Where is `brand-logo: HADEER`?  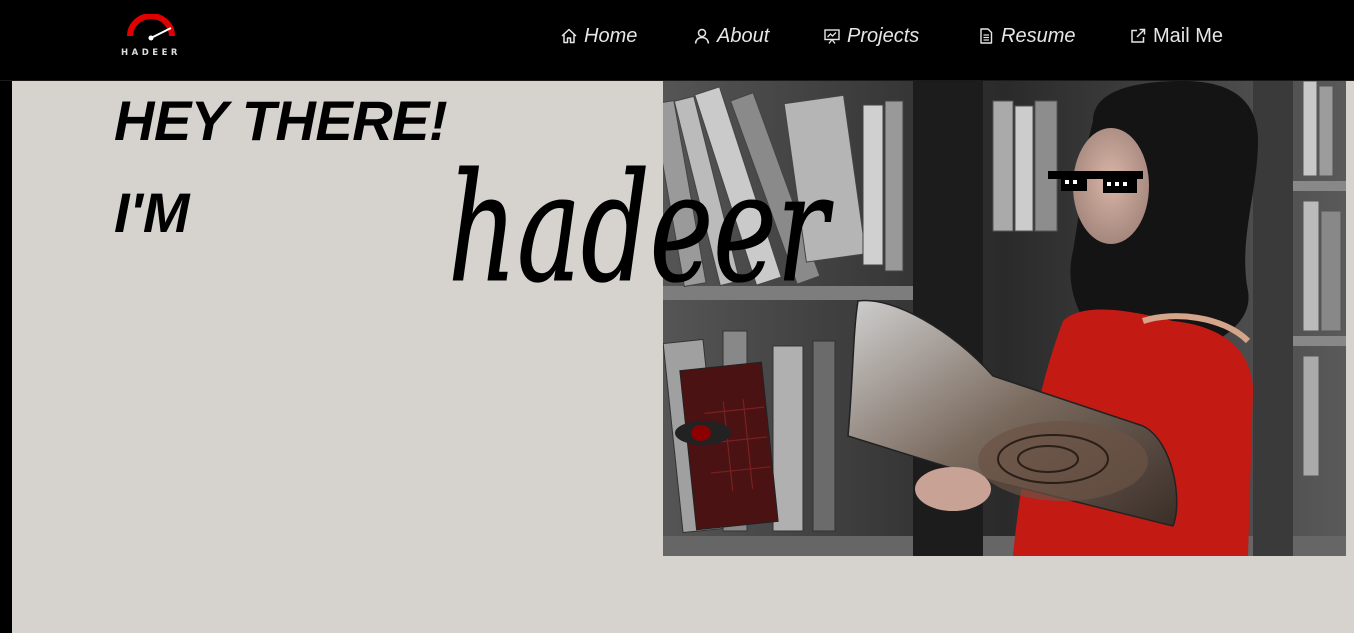
brand-logo: HADEER is located at coordinates (151, 39).